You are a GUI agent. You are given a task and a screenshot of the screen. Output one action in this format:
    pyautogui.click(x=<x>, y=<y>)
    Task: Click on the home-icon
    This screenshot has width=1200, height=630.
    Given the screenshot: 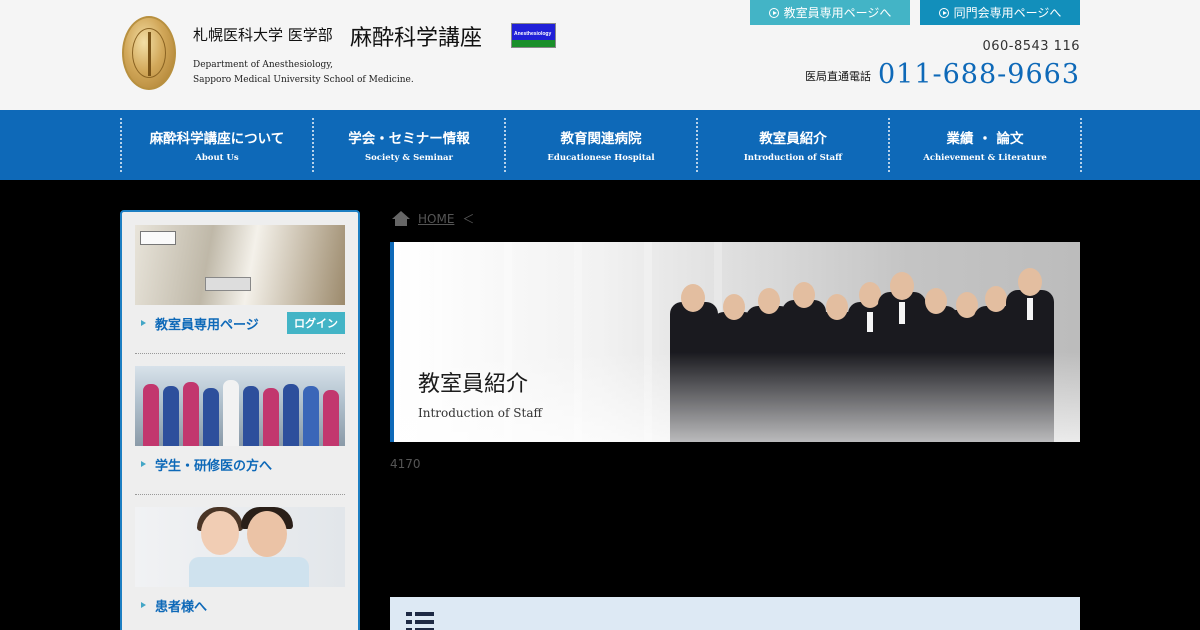 What is the action you would take?
    pyautogui.click(x=401, y=218)
    